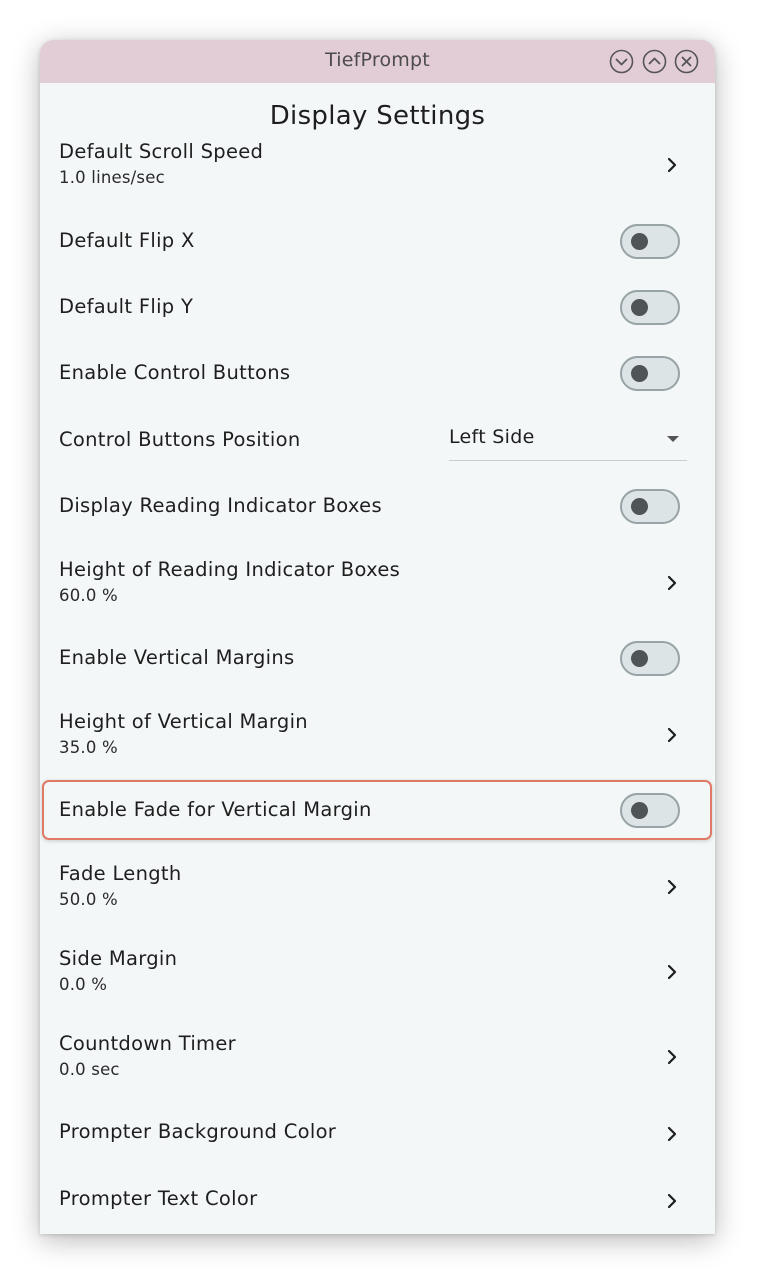  Describe the element at coordinates (158, 1198) in the screenshot. I see `setting-label: Prompter Text Color` at that location.